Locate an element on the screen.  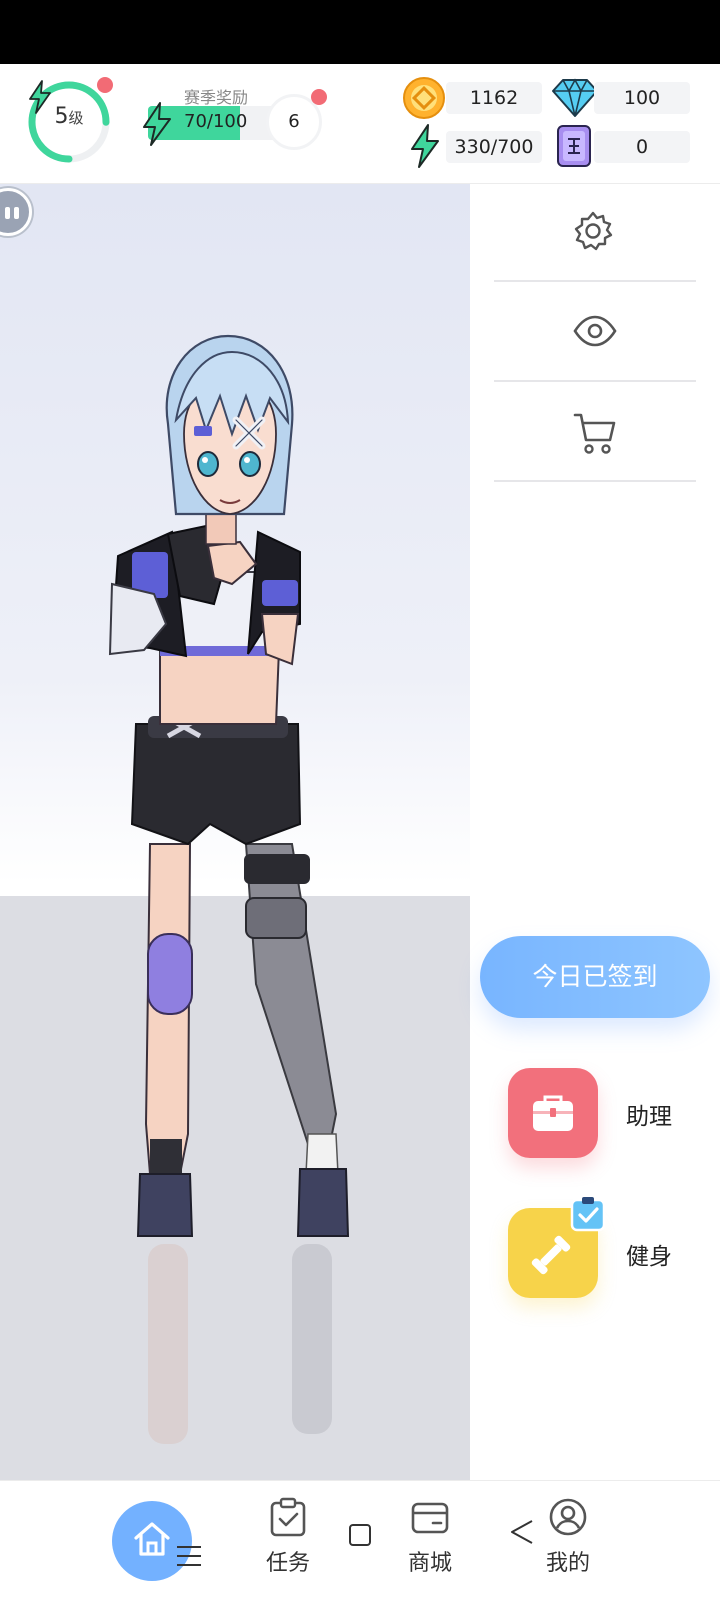
level-notification-dot is located at coordinates (105, 85).